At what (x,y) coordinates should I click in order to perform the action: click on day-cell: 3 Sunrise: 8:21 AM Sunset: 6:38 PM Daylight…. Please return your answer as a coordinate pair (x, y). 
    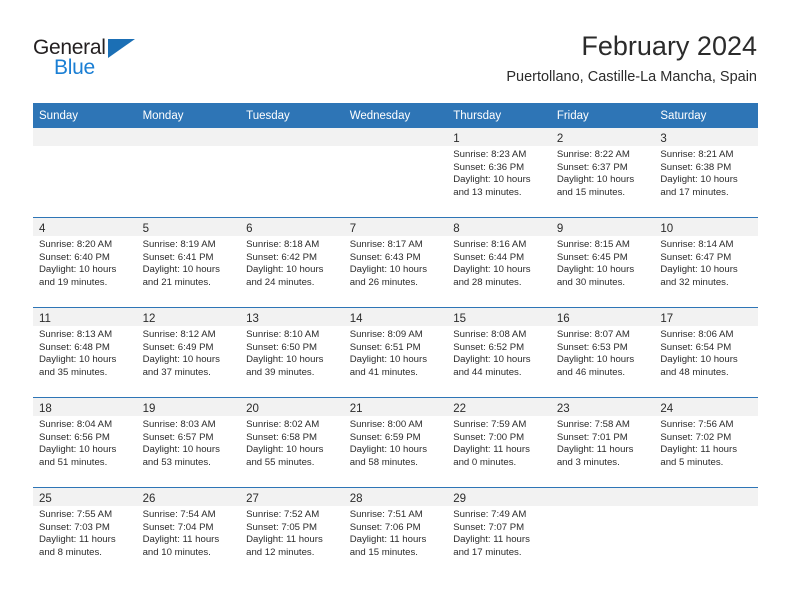
    Looking at the image, I should click on (706, 172).